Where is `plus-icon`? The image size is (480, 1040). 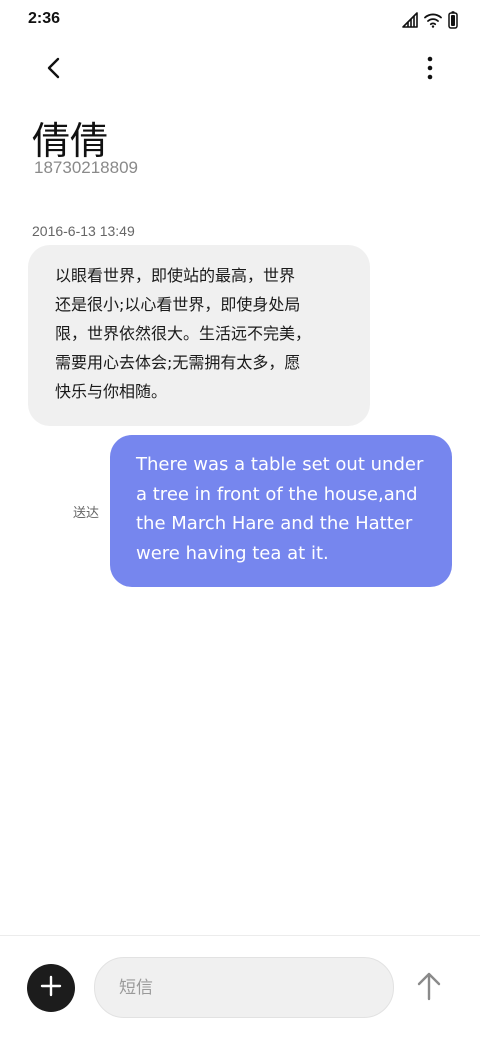
plus-icon is located at coordinates (51, 988).